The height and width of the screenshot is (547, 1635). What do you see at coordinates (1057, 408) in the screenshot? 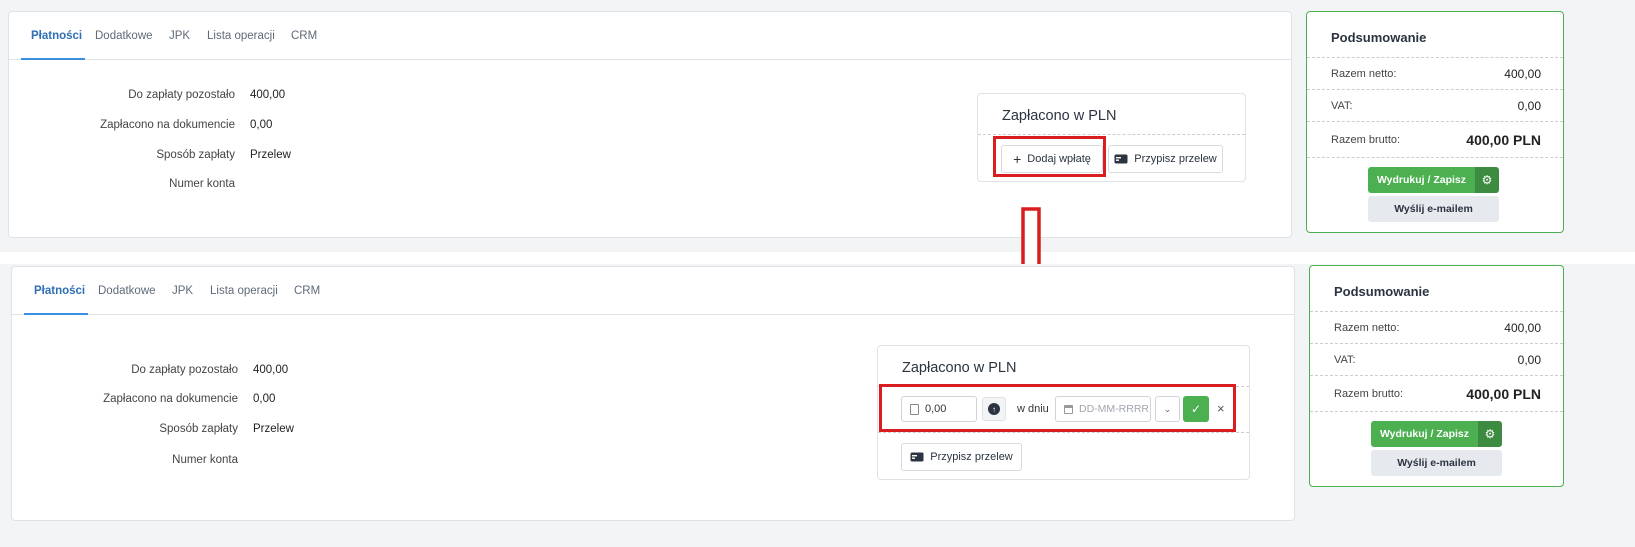
I see `highlight-payment-form` at bounding box center [1057, 408].